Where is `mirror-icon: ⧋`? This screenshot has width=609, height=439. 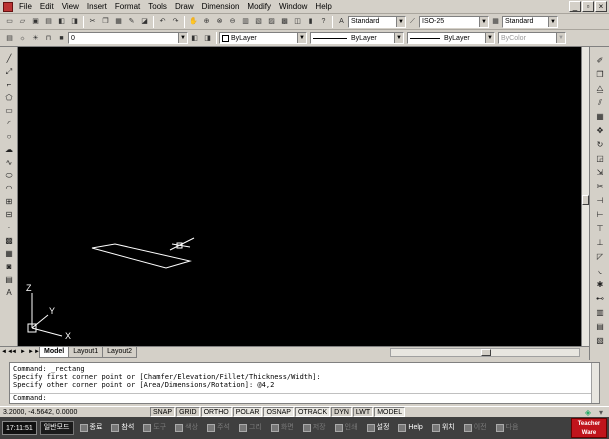
mirror-icon: ⧋ is located at coordinates (600, 88).